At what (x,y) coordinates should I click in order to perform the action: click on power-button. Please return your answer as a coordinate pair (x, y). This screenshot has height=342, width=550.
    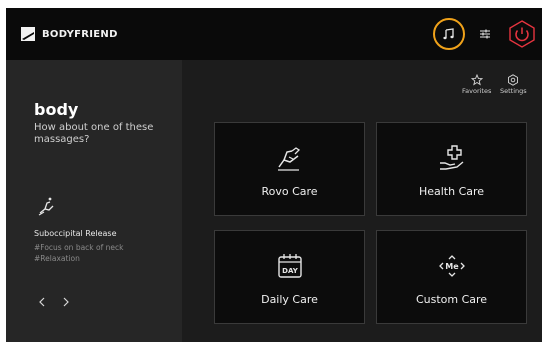
    Looking at the image, I should click on (522, 34).